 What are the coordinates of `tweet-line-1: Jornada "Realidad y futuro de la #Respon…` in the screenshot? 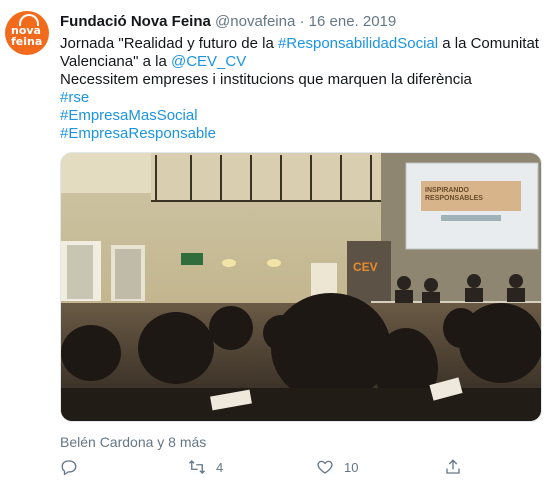 It's located at (305, 44).